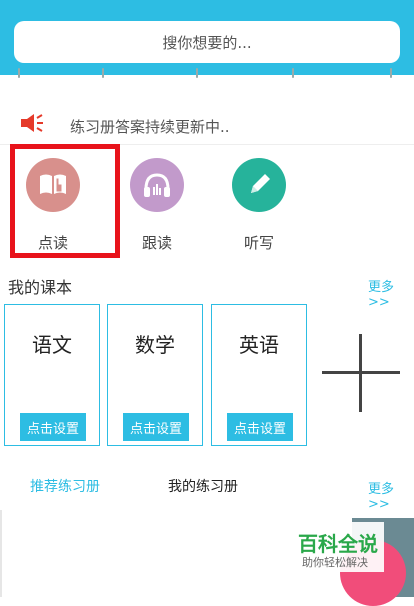 The width and height of the screenshot is (414, 606). Describe the element at coordinates (338, 544) in the screenshot. I see `watermark-title: 百科全说` at that location.